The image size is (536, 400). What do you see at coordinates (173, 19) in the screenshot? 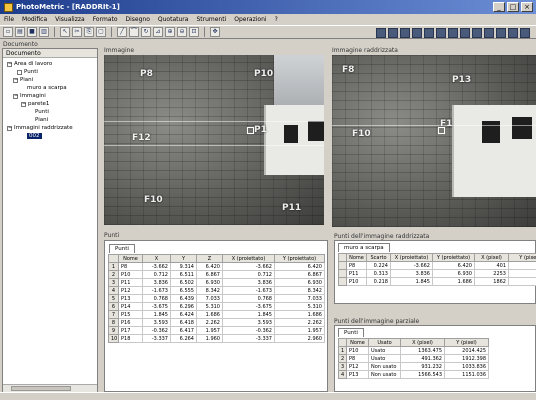
I see `menu-quotatura: Quotatura` at bounding box center [173, 19].